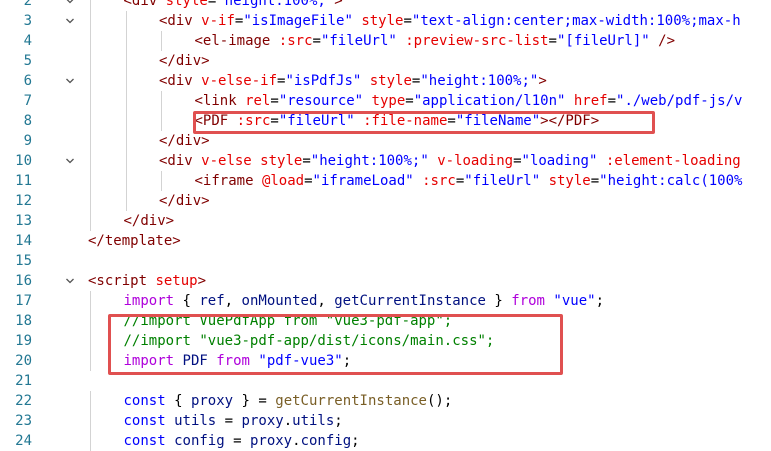  What do you see at coordinates (27, 41) in the screenshot?
I see `line-number: 4` at bounding box center [27, 41].